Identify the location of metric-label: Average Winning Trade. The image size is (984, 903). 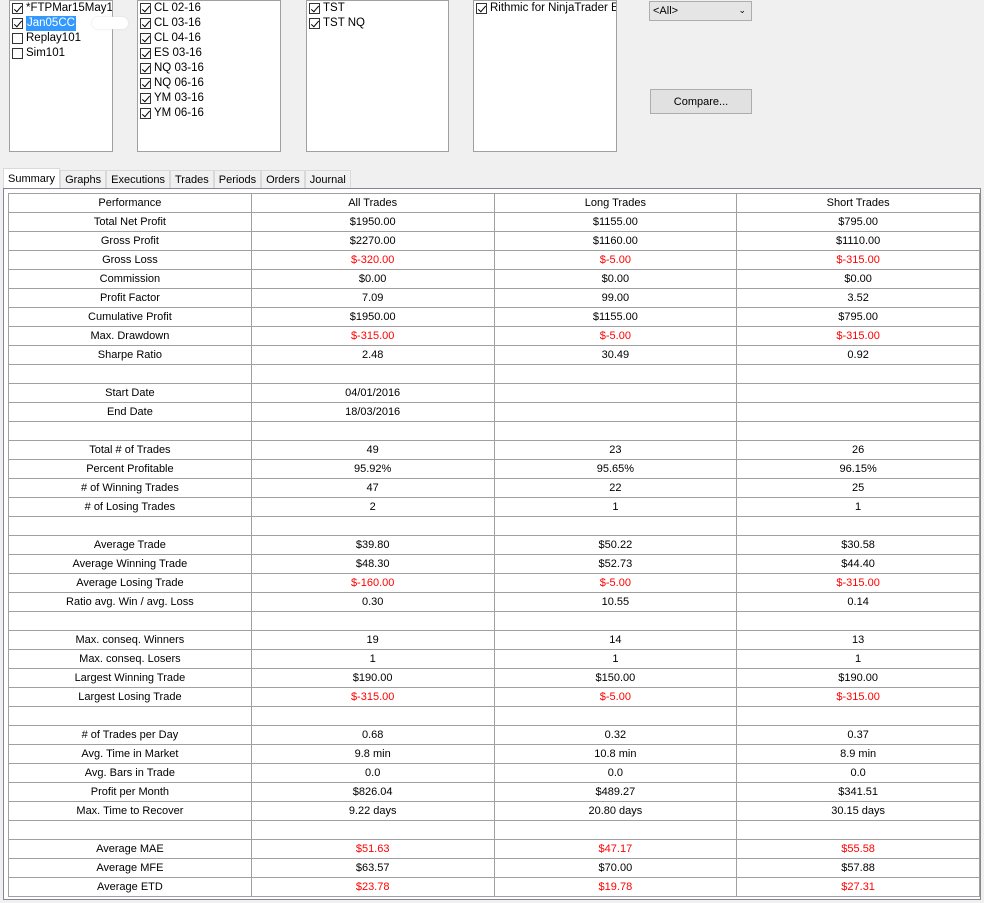
(130, 564).